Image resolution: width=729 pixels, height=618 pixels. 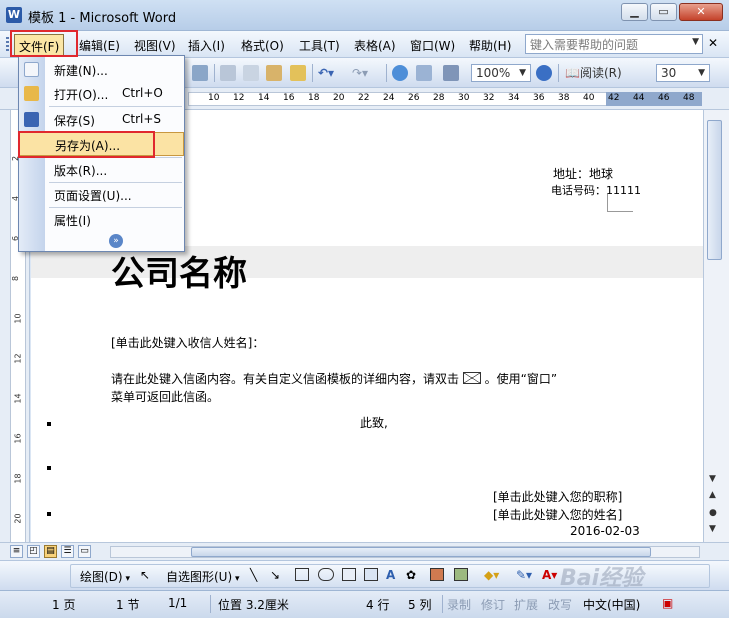 I want to click on menu-tools: 工具(T), so click(x=319, y=45).